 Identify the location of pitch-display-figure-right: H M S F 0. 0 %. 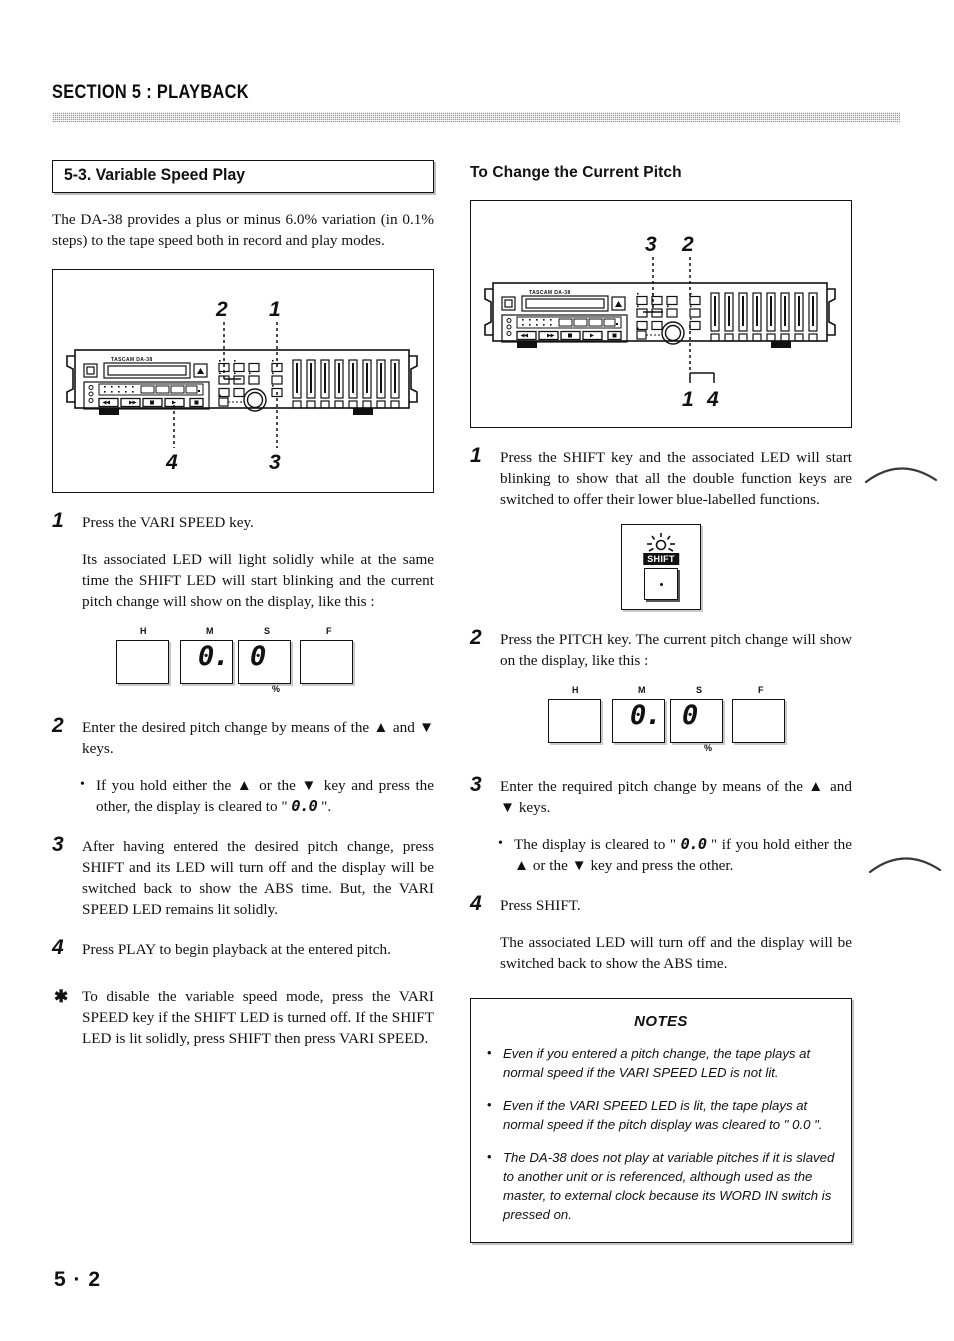
(657, 721).